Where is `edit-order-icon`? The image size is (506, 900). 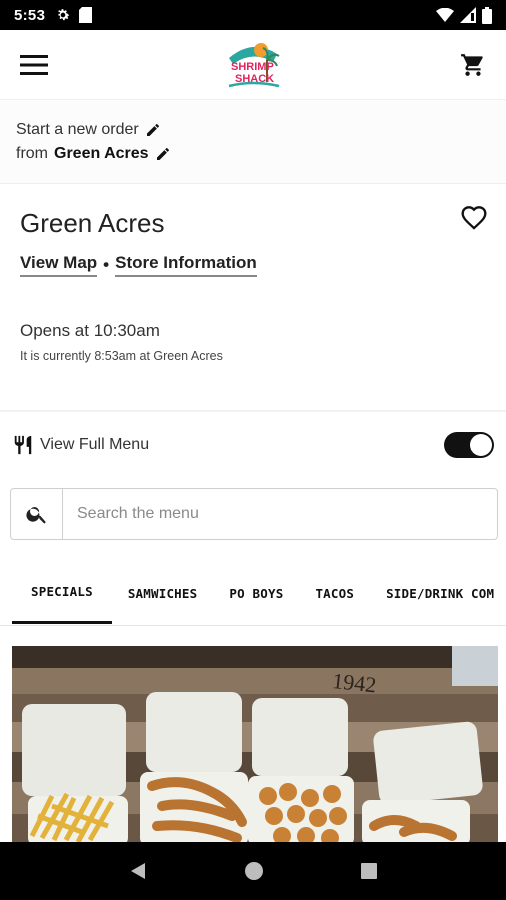
edit-order-icon is located at coordinates (153, 130).